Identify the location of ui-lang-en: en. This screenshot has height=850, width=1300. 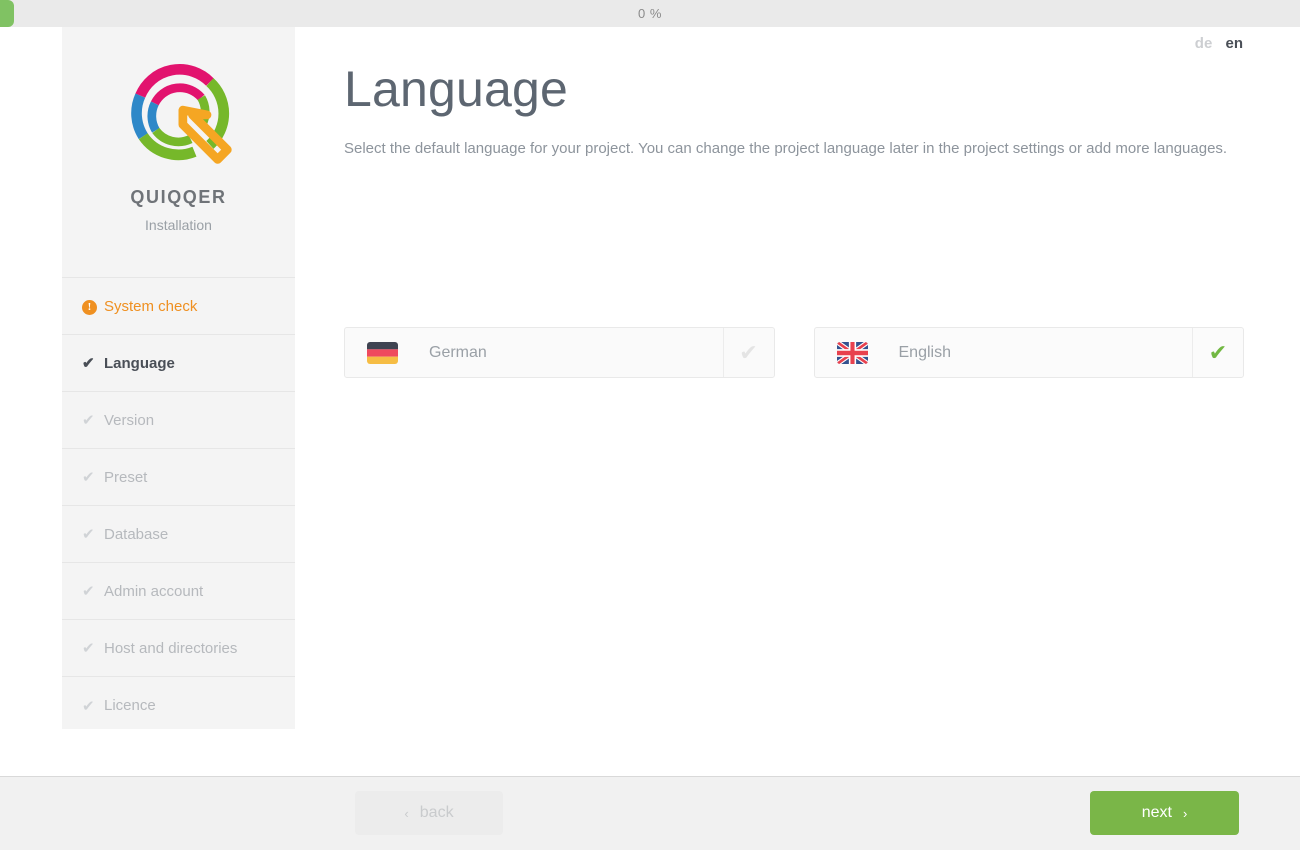
(1234, 43).